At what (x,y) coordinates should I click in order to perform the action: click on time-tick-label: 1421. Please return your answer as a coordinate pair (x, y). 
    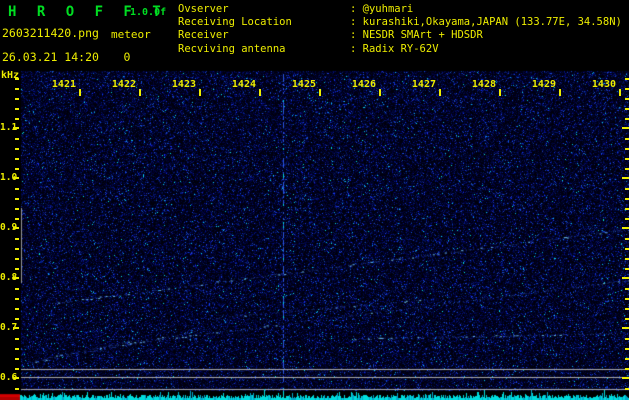
    Looking at the image, I should click on (63, 84).